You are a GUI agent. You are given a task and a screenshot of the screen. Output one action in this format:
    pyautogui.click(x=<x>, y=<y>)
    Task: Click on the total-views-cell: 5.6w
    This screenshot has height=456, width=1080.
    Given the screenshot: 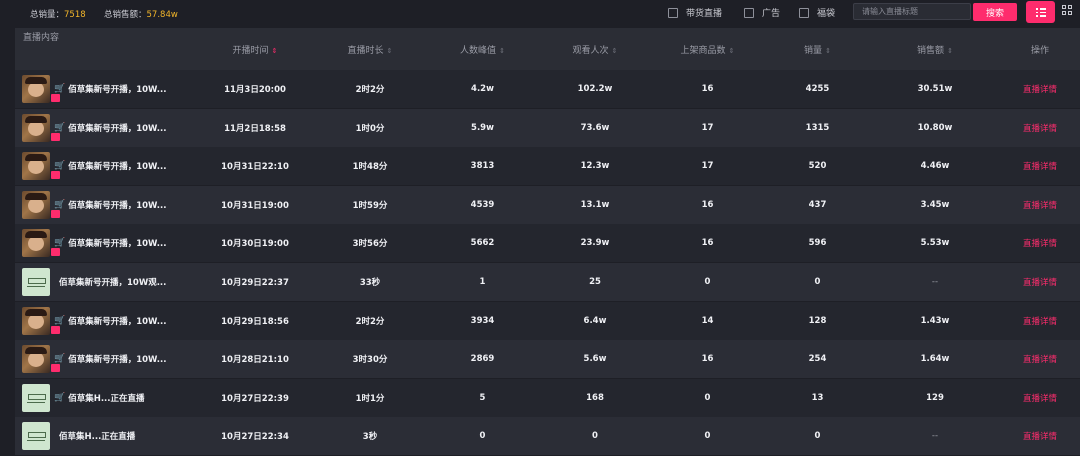 What is the action you would take?
    pyautogui.click(x=595, y=359)
    